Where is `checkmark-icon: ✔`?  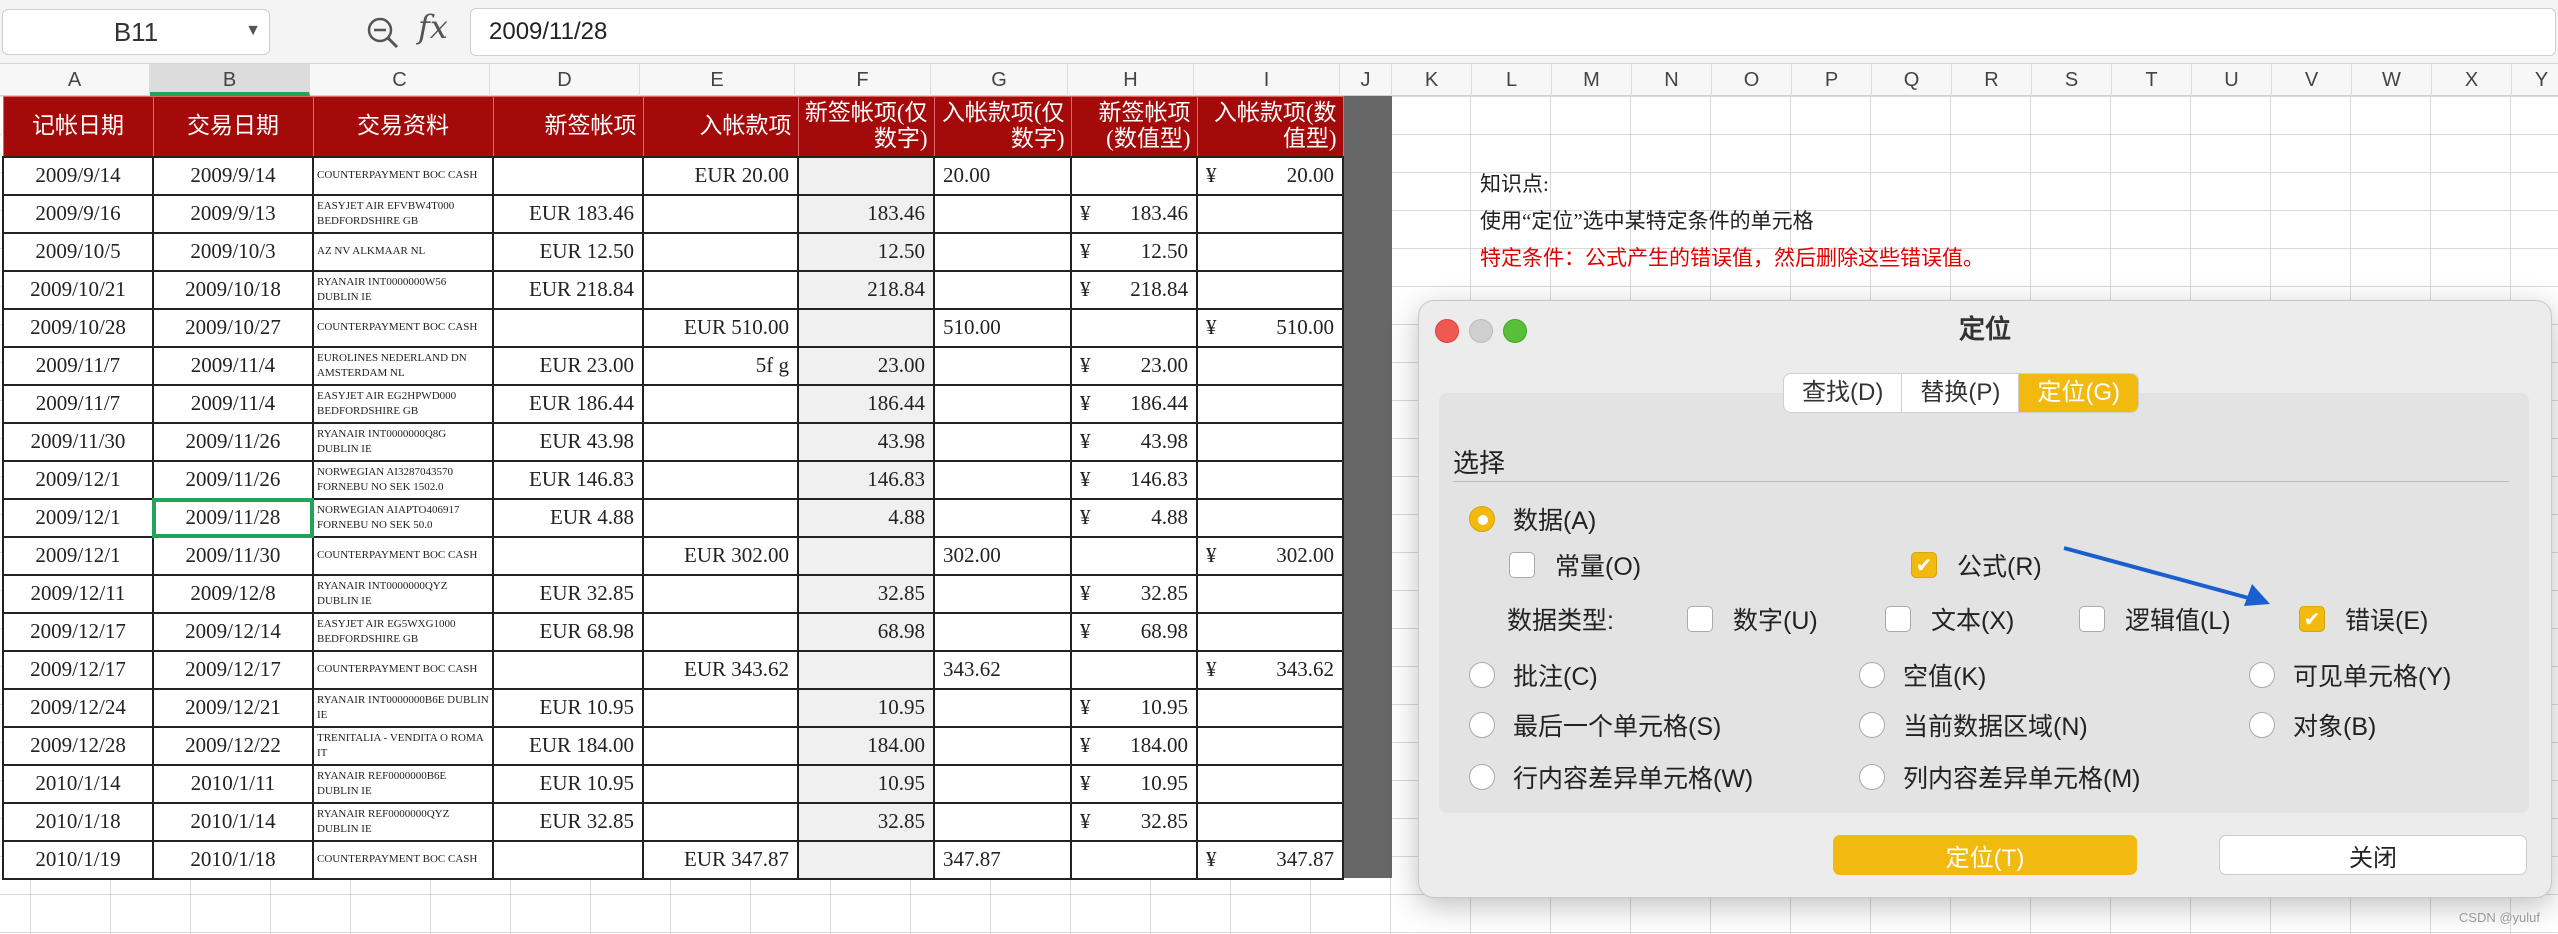
checkmark-icon: ✔ is located at coordinates (1924, 565).